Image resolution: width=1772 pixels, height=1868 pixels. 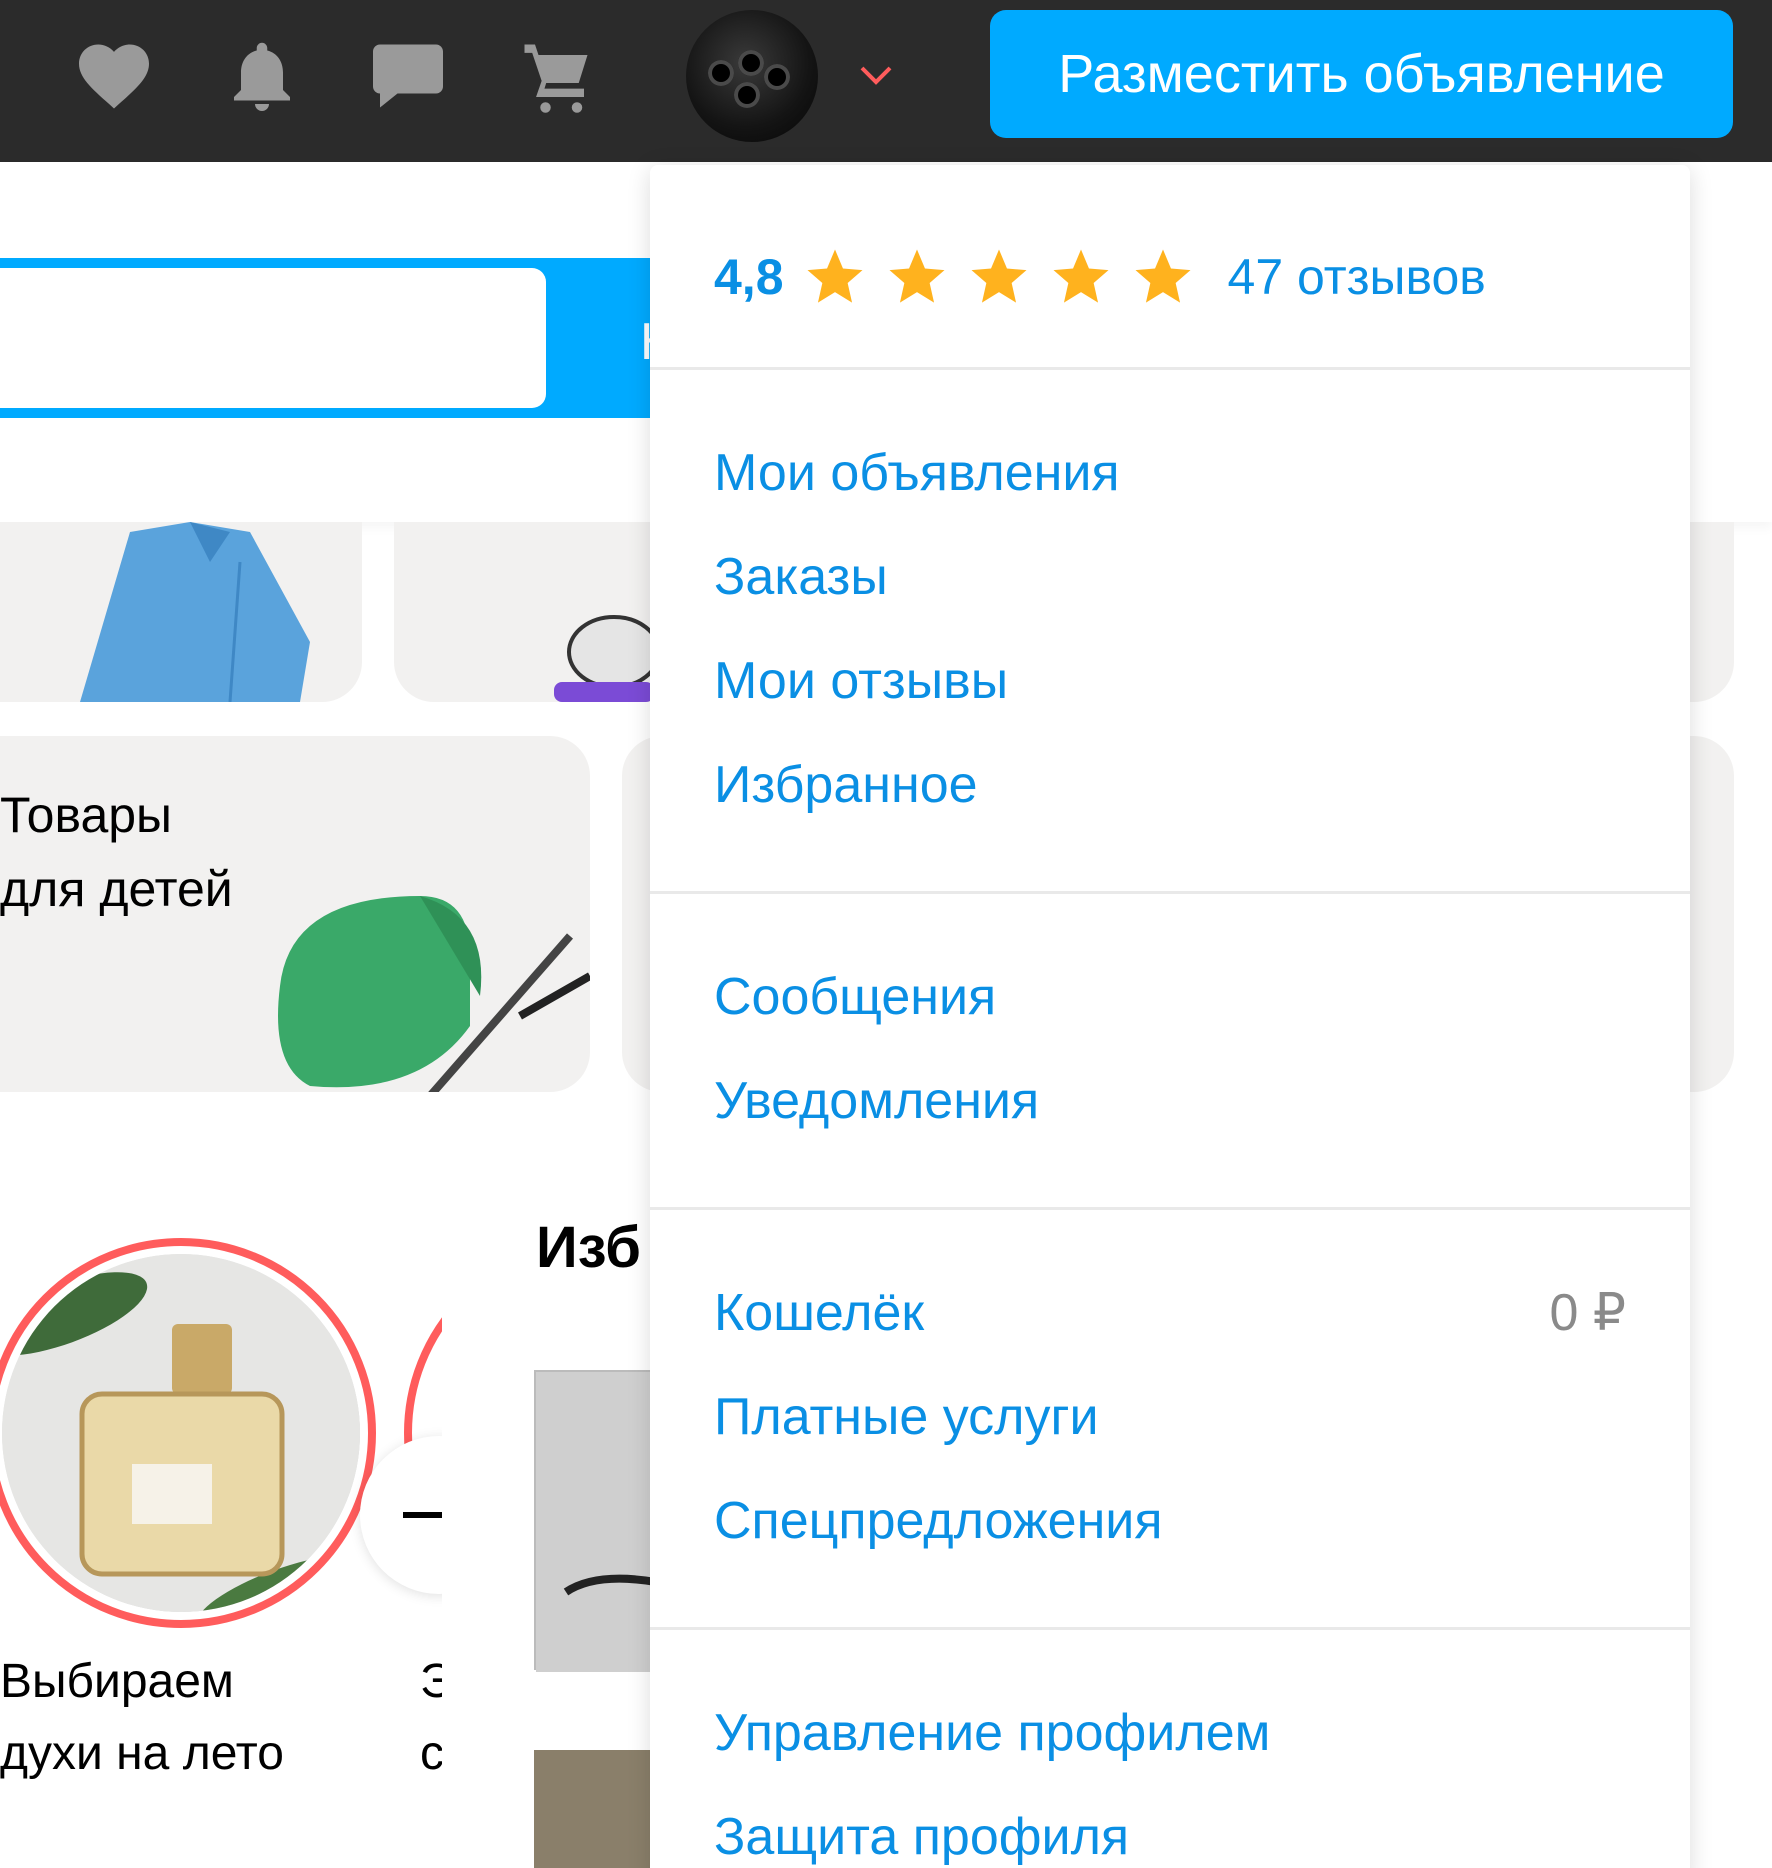 What do you see at coordinates (846, 785) in the screenshot?
I see `menu-item-favorites: Избранное` at bounding box center [846, 785].